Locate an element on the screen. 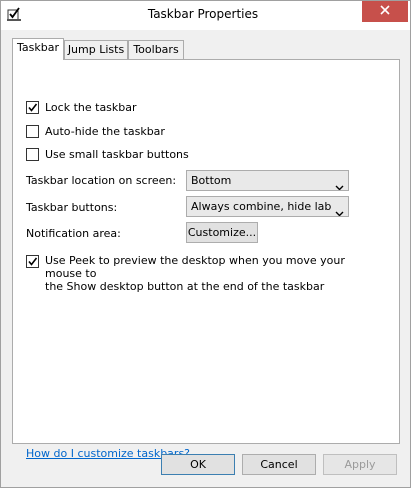 This screenshot has width=411, height=488. taskbar-buttons-value: Always combine, hide labels is located at coordinates (261, 206).